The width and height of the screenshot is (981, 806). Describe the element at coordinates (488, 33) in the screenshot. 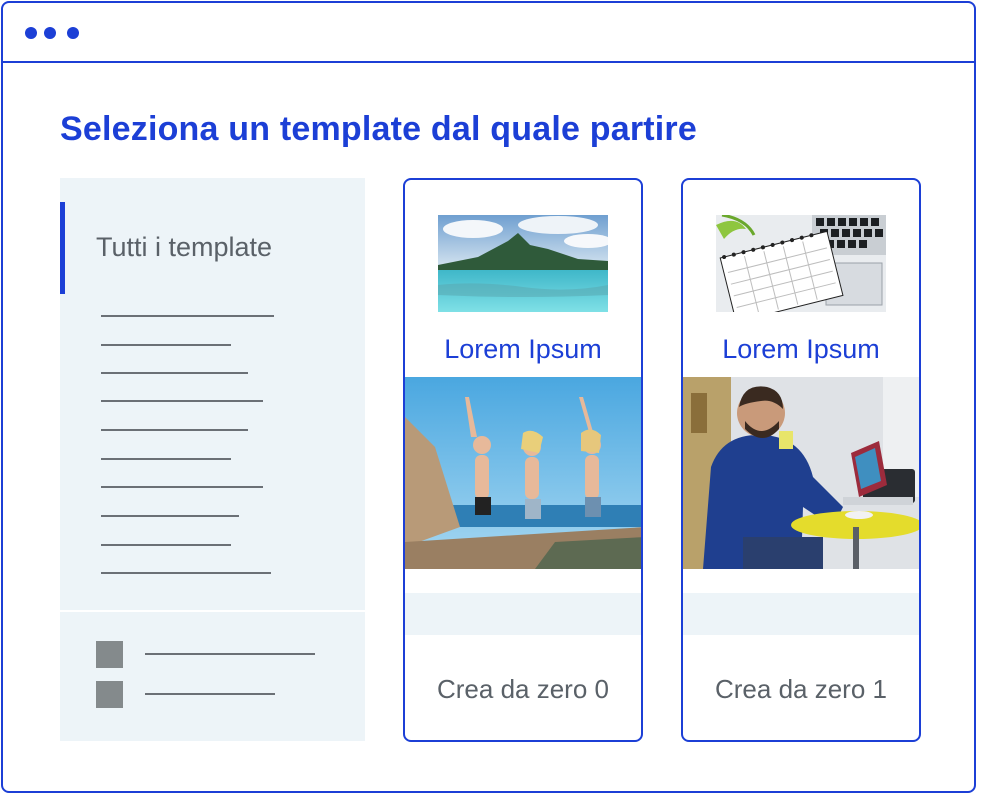

I see `window-titlebar` at that location.